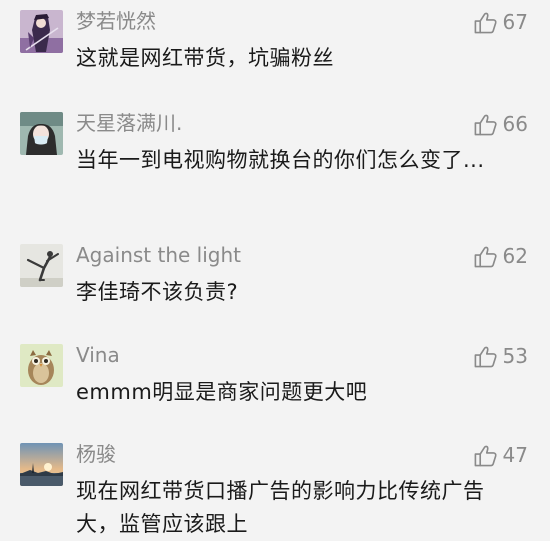  I want to click on username: 杨骏, so click(96, 454).